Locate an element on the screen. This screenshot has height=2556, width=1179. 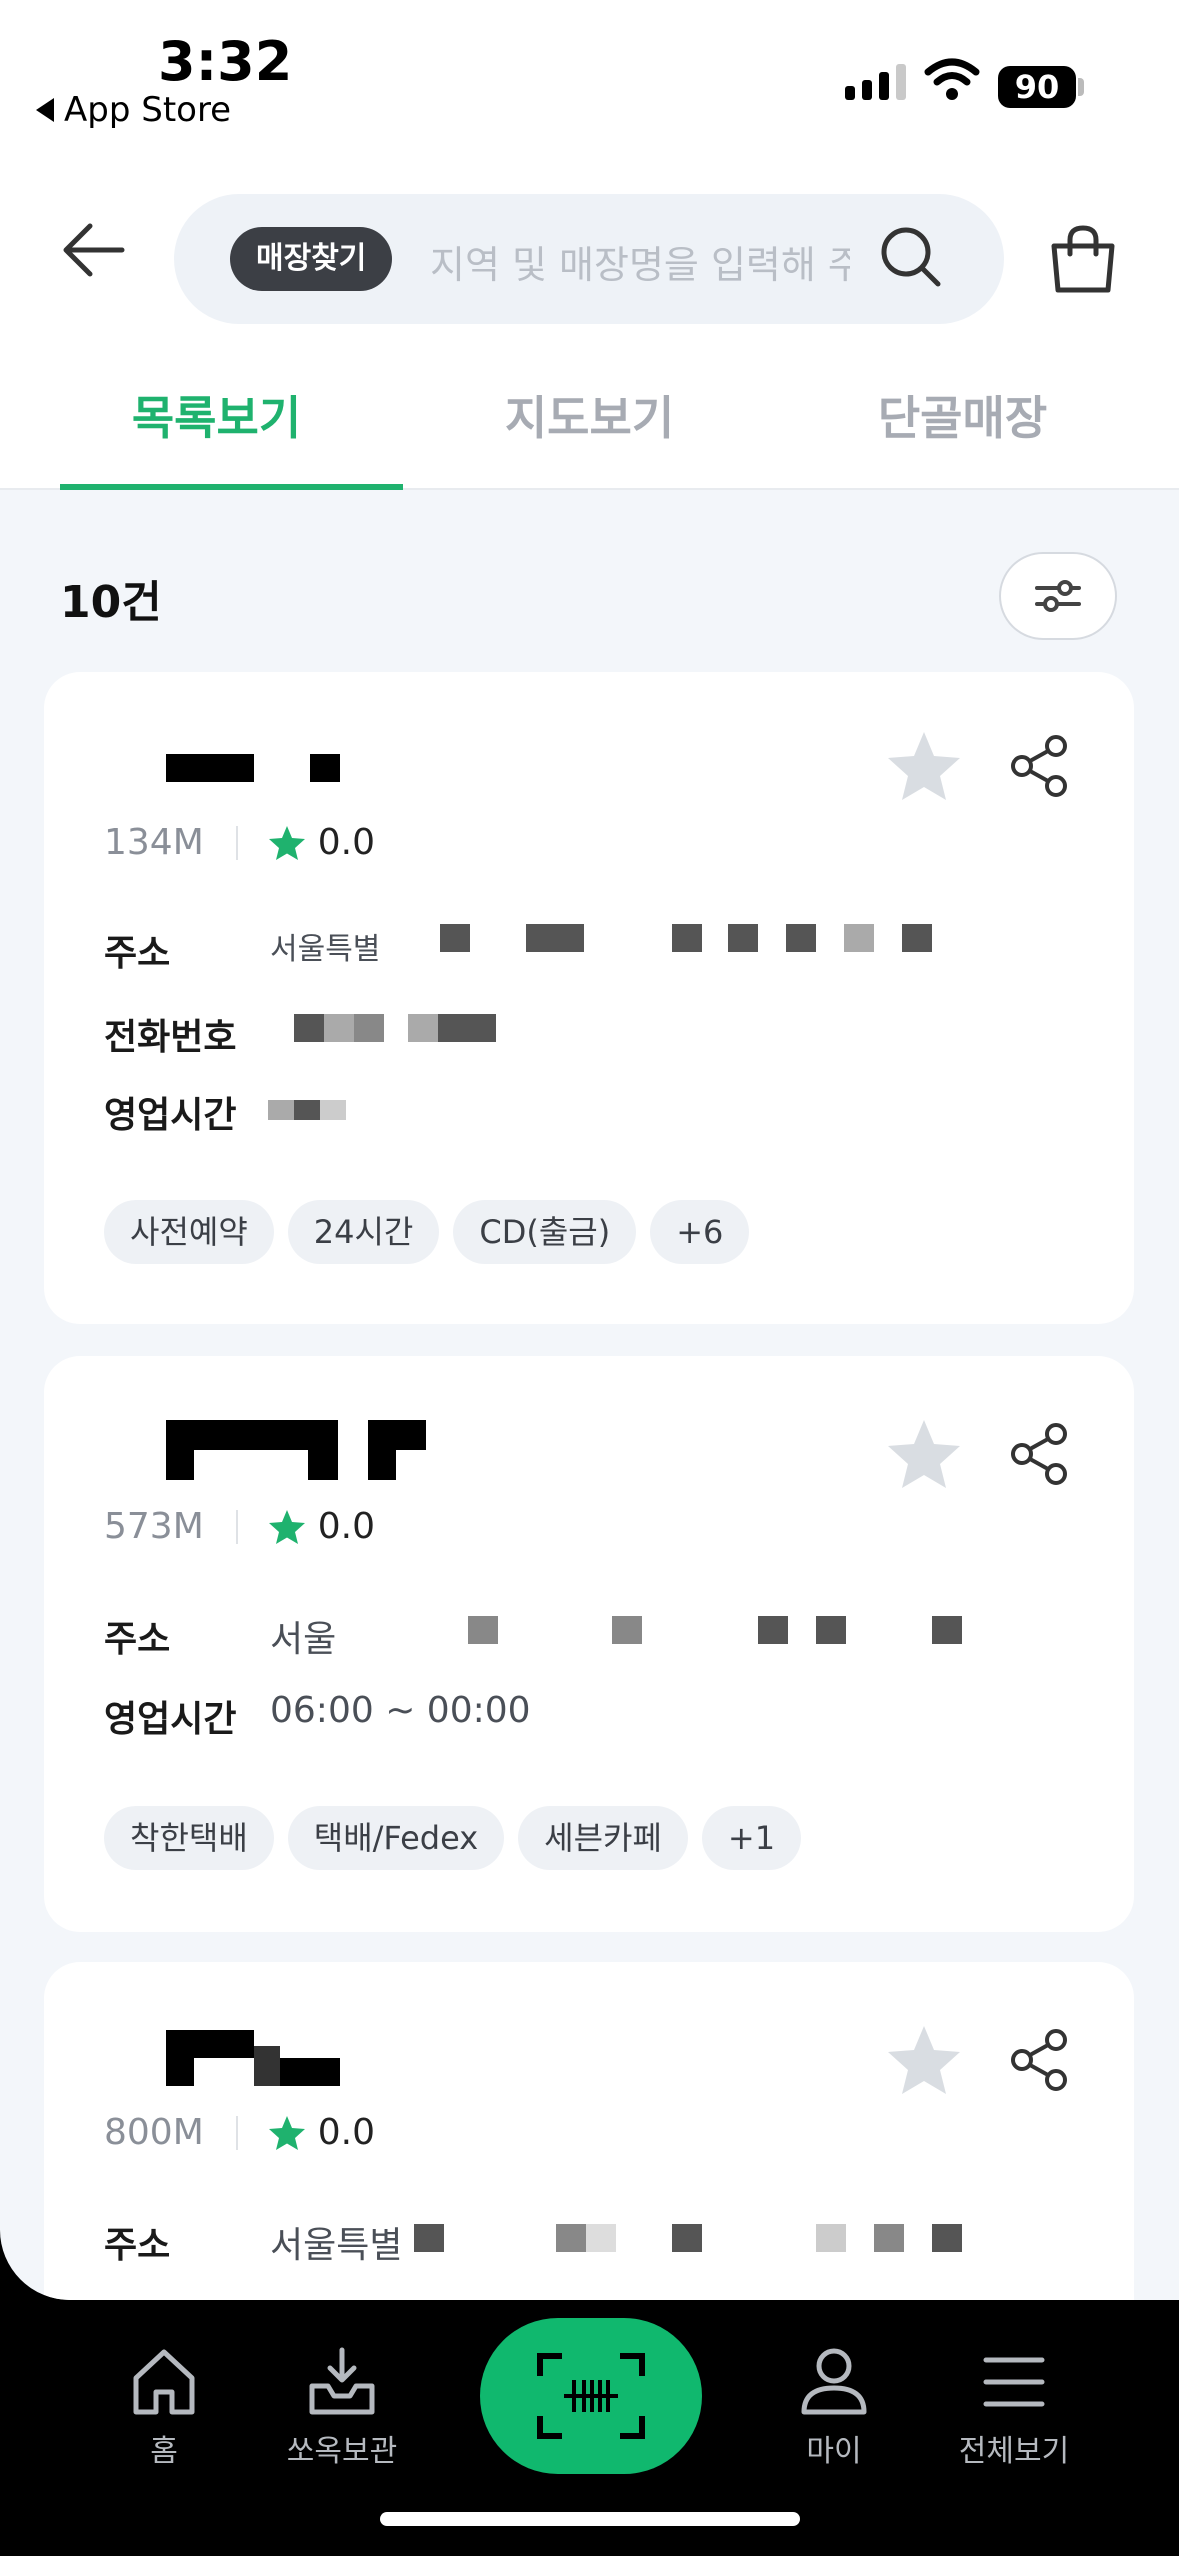
store-distance: 134M is located at coordinates (154, 842).